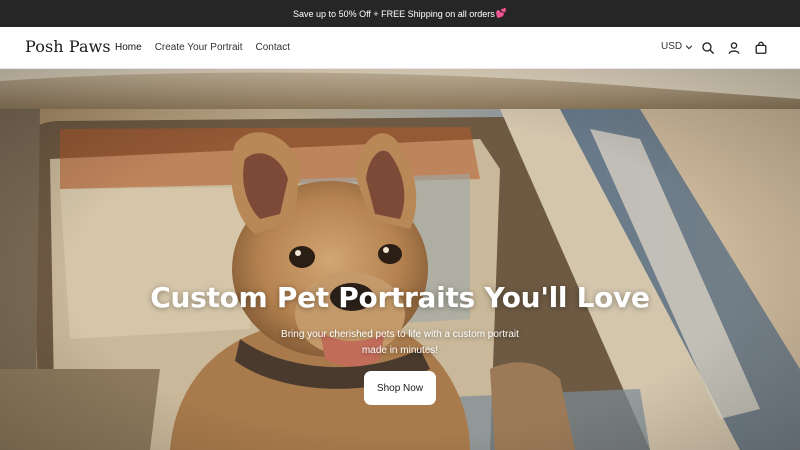 Image resolution: width=800 pixels, height=450 pixels. Describe the element at coordinates (708, 48) in the screenshot. I see `search-icon` at that location.